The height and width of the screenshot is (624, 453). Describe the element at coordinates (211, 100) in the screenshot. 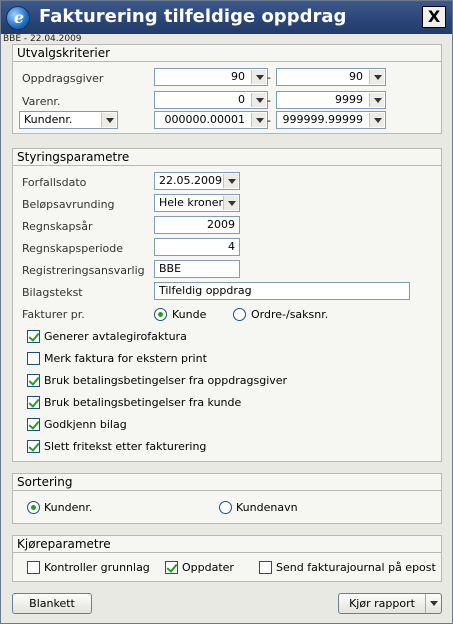

I see `varenr-from-select: 0` at that location.